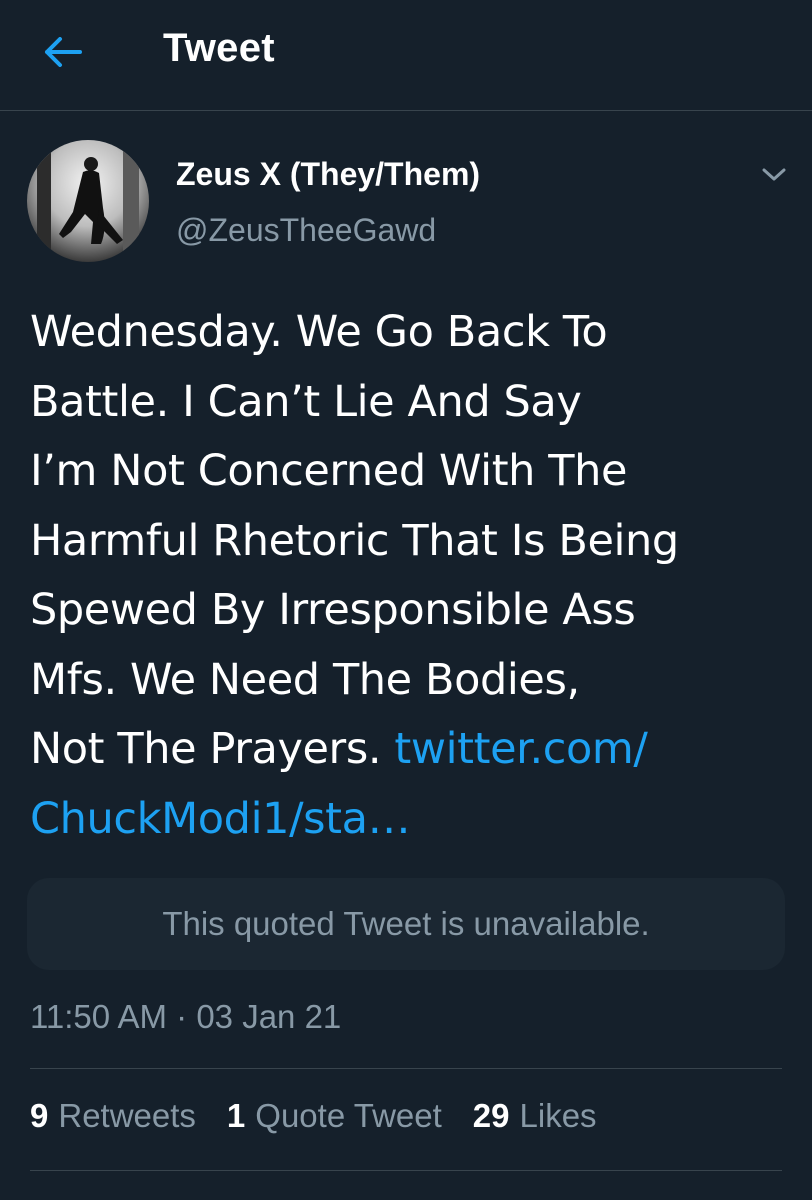 The width and height of the screenshot is (812, 1200). Describe the element at coordinates (236, 1115) in the screenshot. I see `quote-tweets-count: 1` at that location.